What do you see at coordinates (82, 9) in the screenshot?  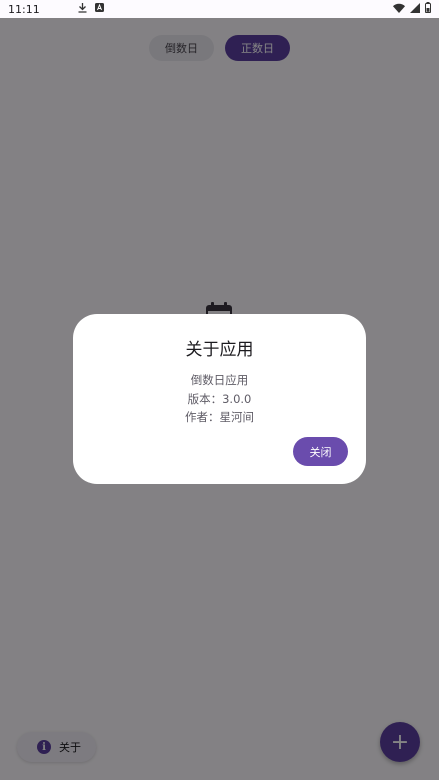 I see `download-icon` at bounding box center [82, 9].